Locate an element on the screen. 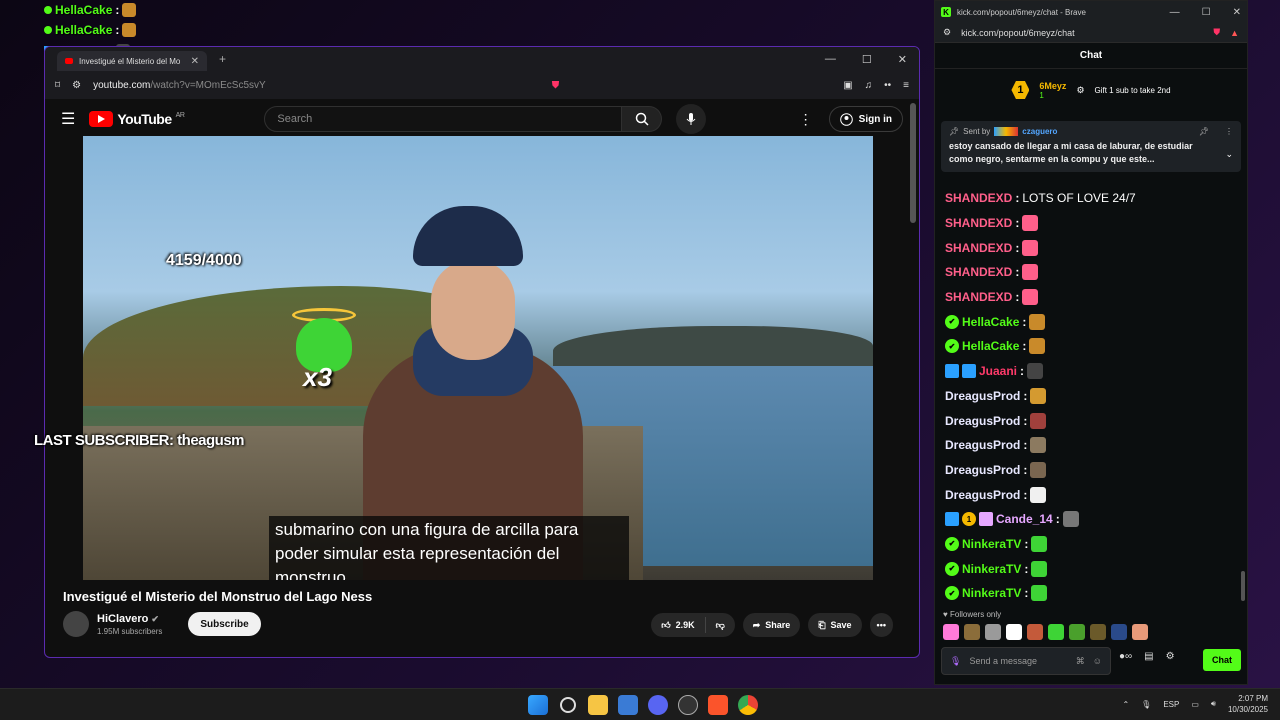  chat-message: Juaani: is located at coordinates (1090, 371).